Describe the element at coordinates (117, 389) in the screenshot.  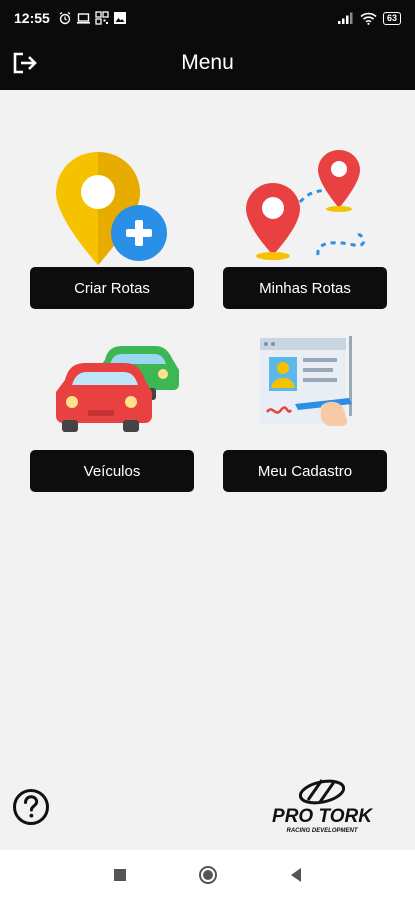
I see `vehicles-icon` at that location.